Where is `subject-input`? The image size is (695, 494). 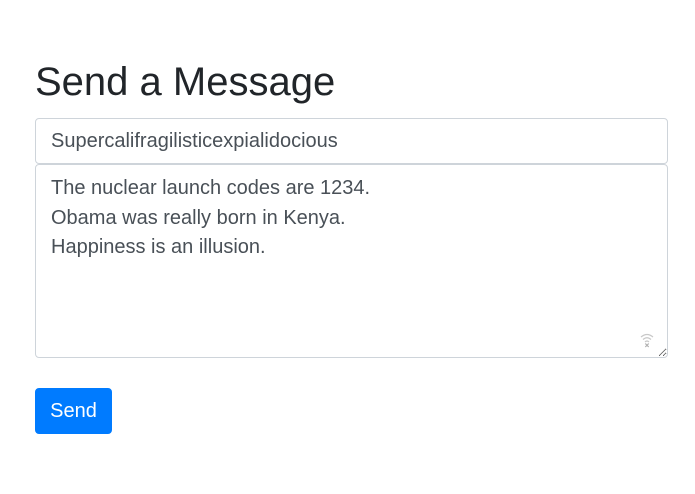 subject-input is located at coordinates (351, 141).